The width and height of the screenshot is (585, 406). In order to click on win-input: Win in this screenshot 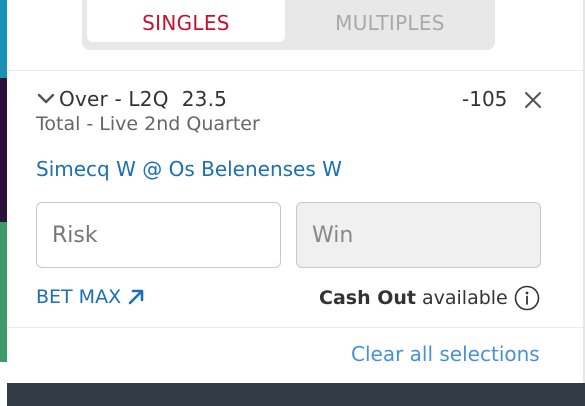, I will do `click(418, 235)`.